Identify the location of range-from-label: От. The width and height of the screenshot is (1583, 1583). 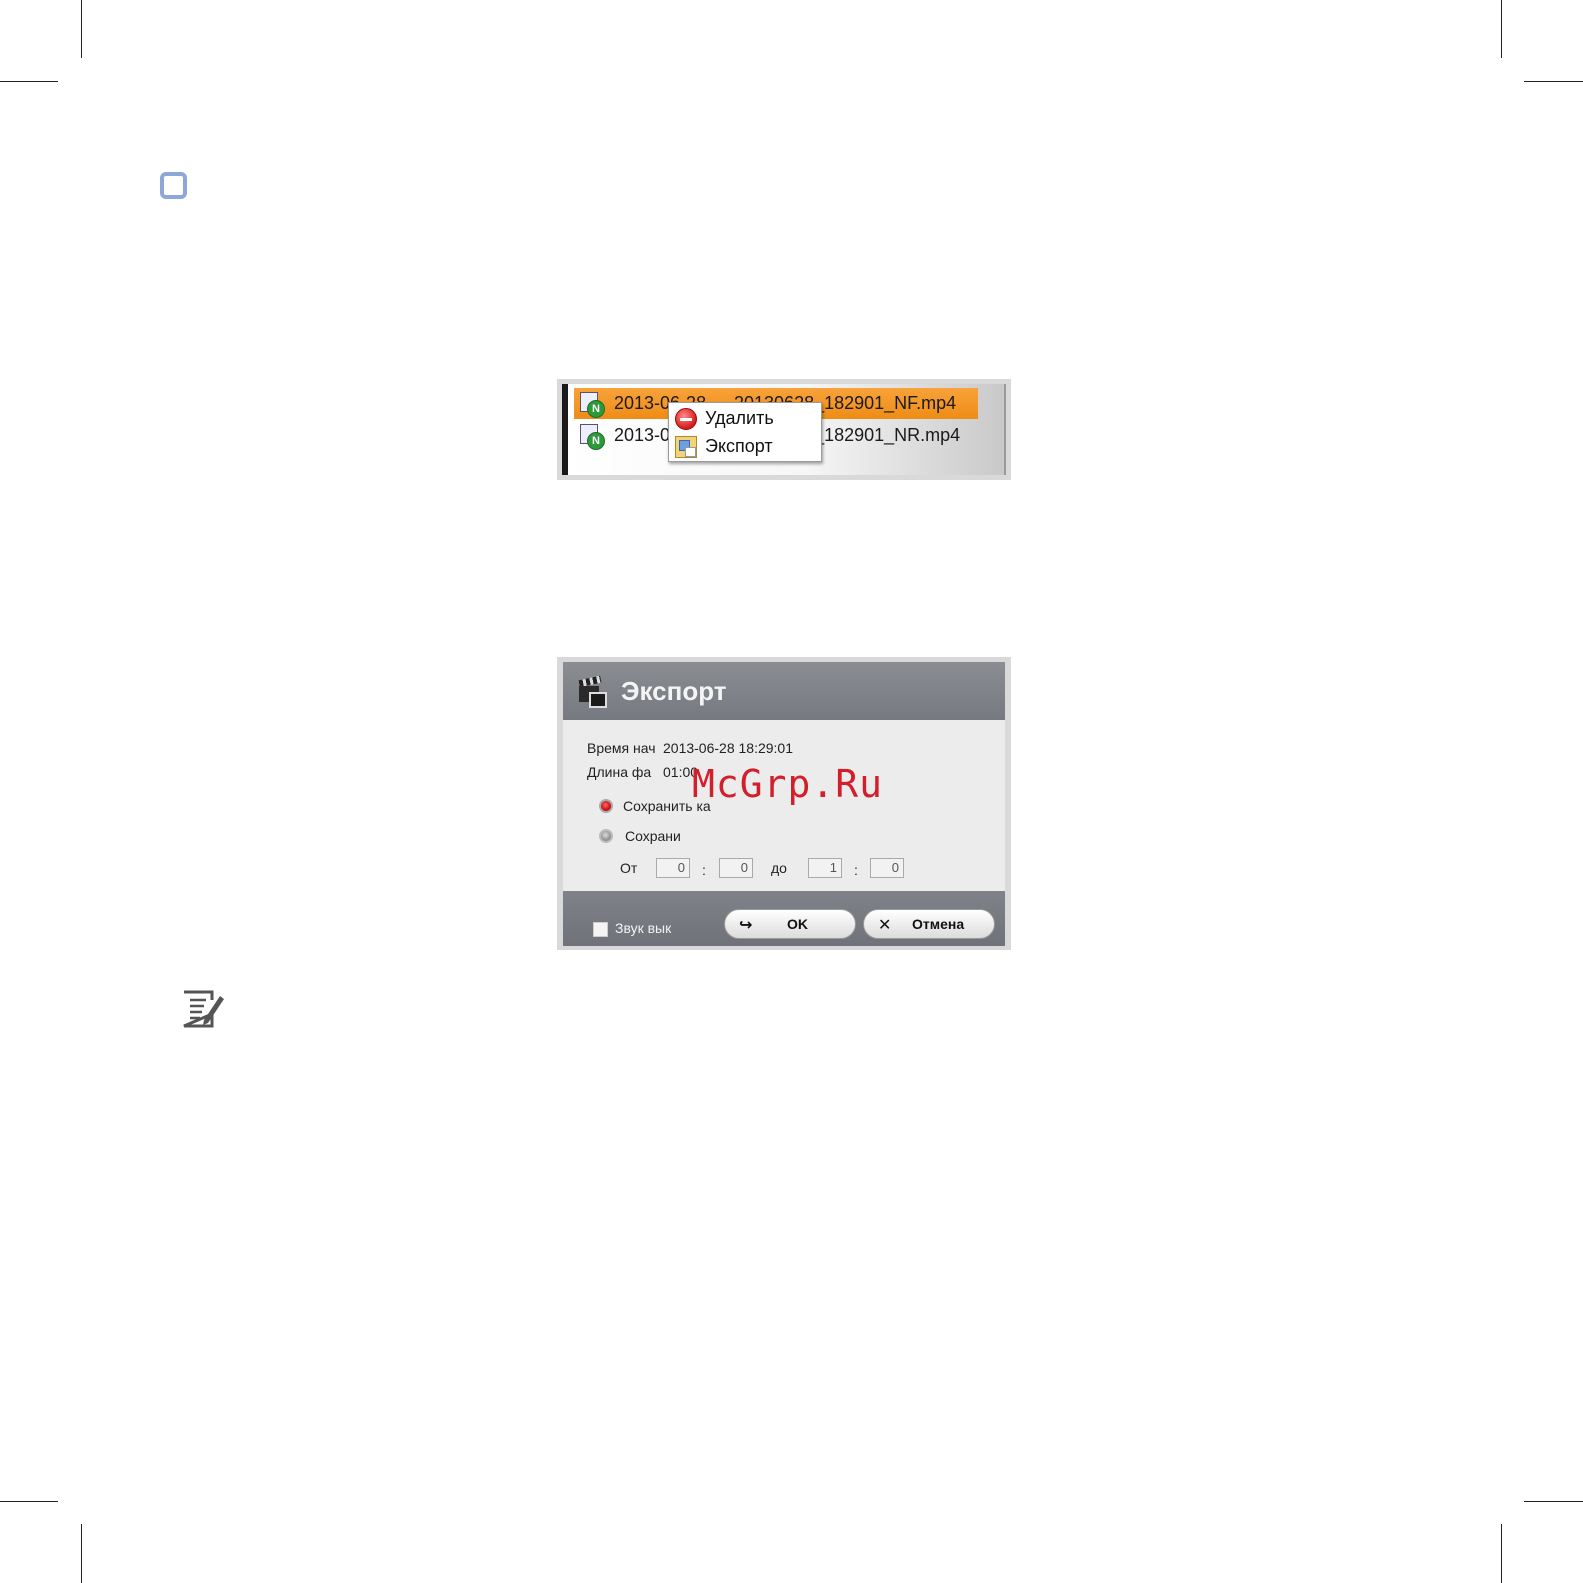
(629, 868).